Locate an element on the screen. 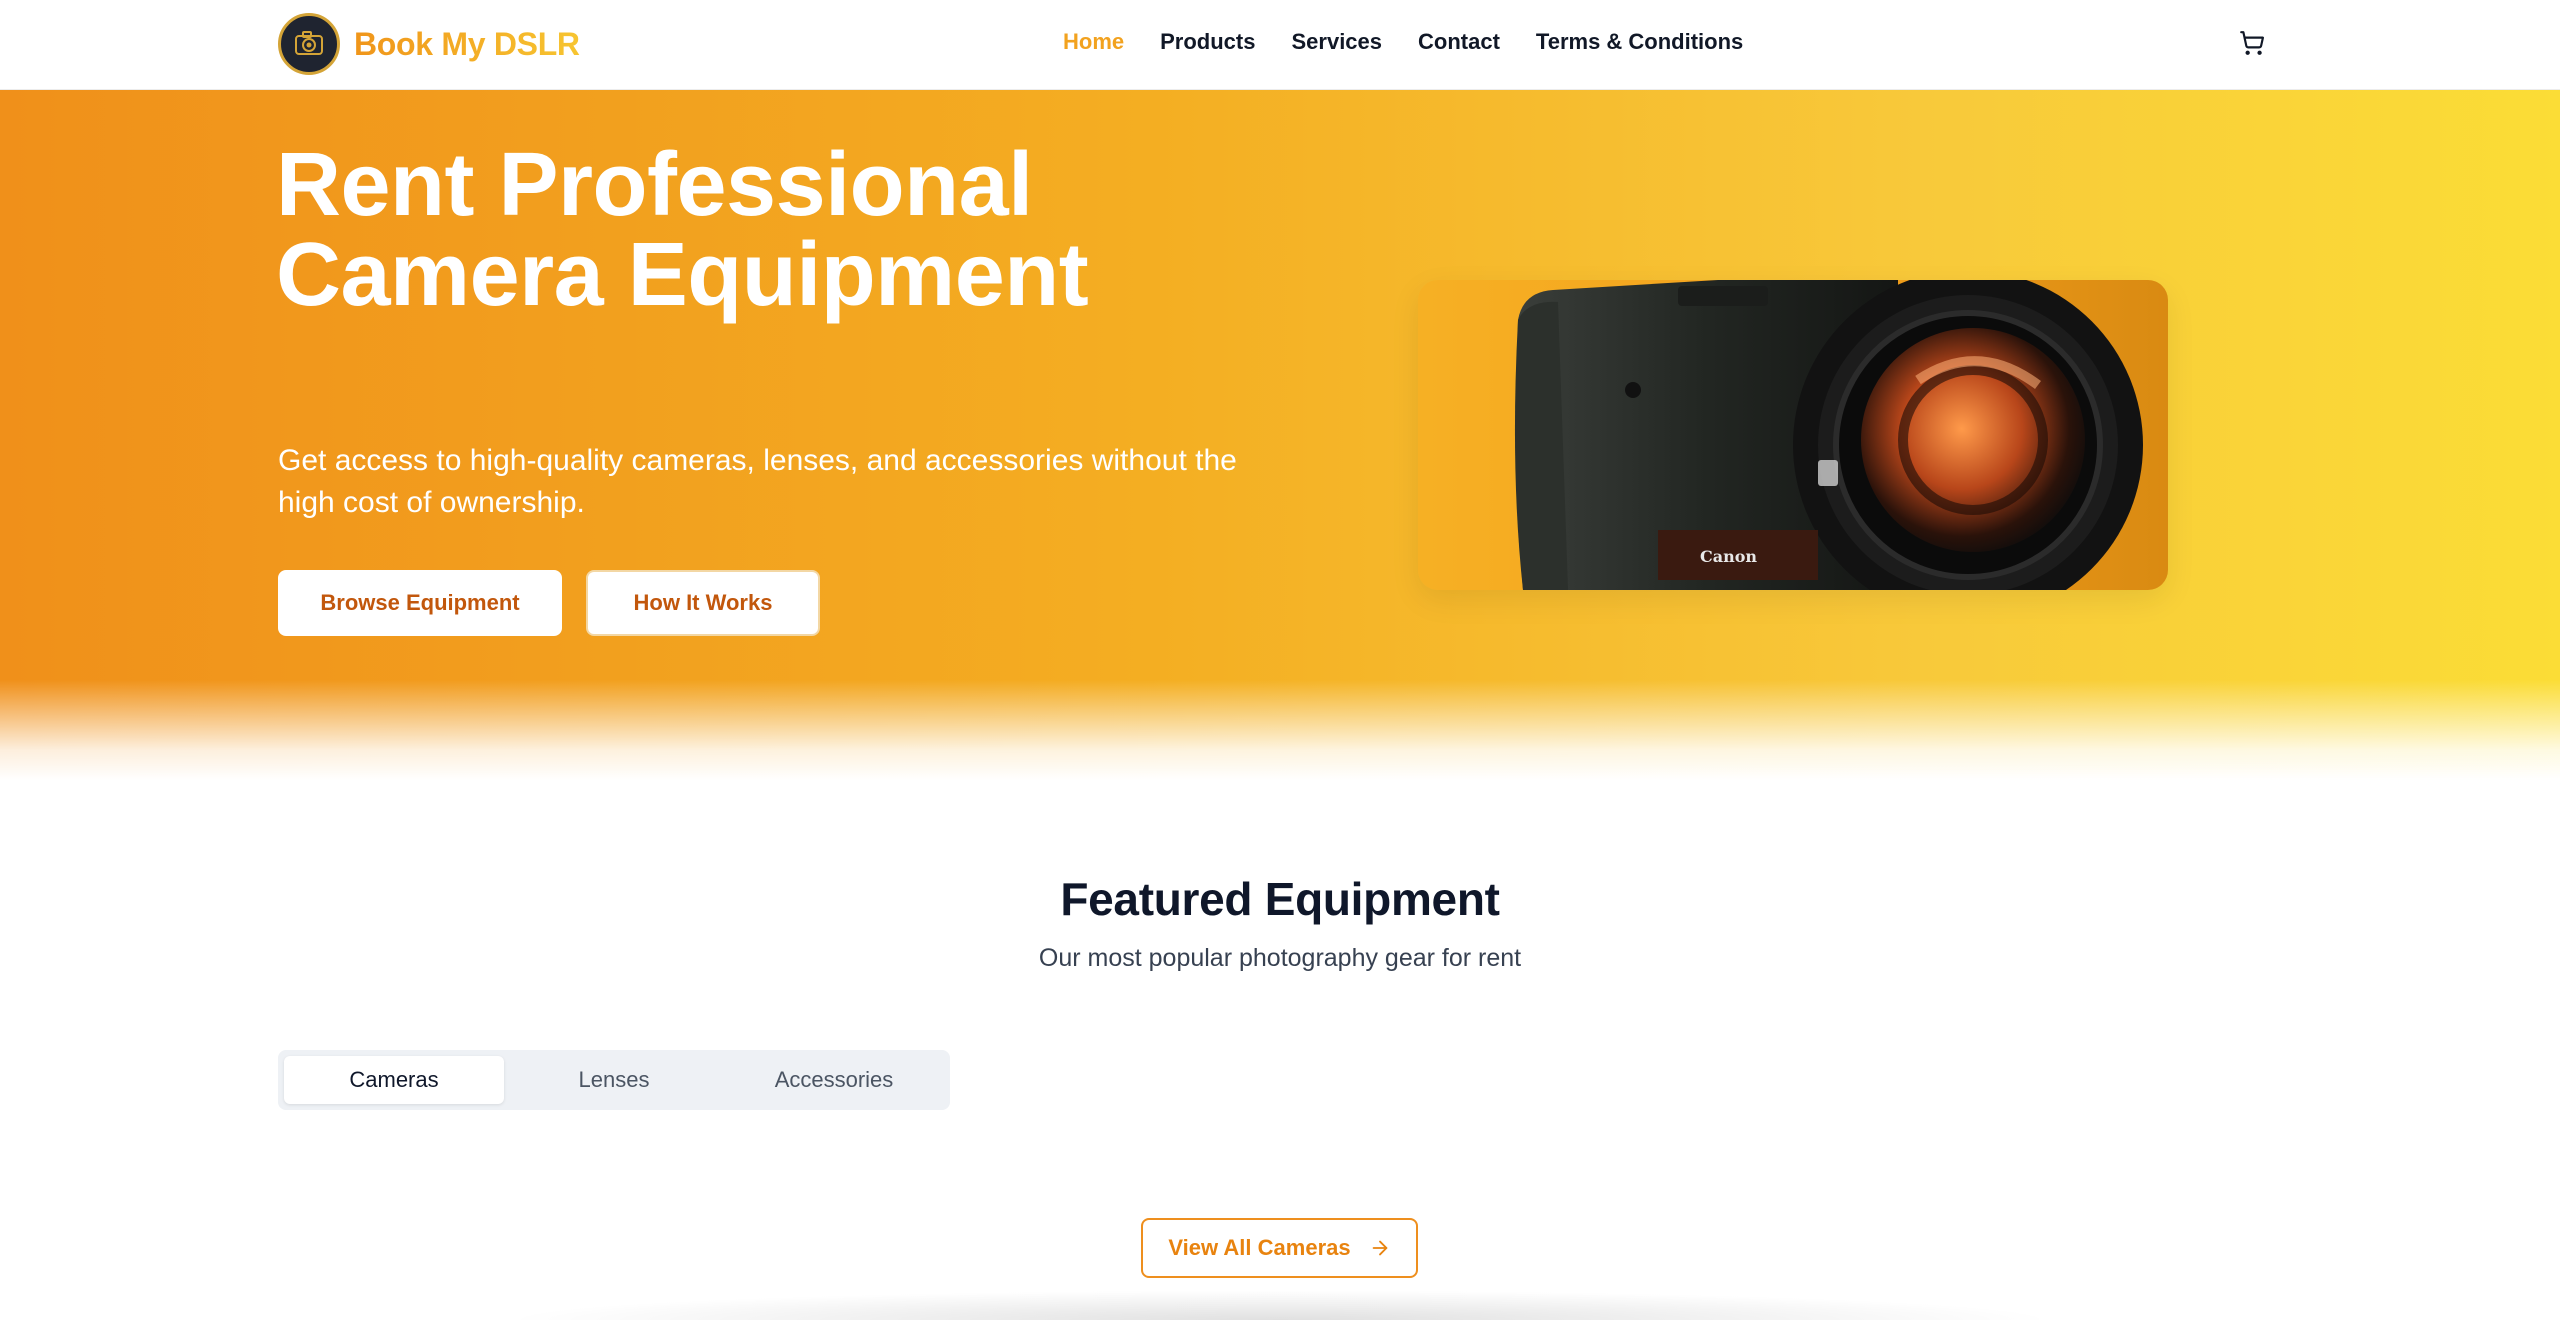 The width and height of the screenshot is (2560, 1320). featured-title: Featured Equipment is located at coordinates (1280, 899).